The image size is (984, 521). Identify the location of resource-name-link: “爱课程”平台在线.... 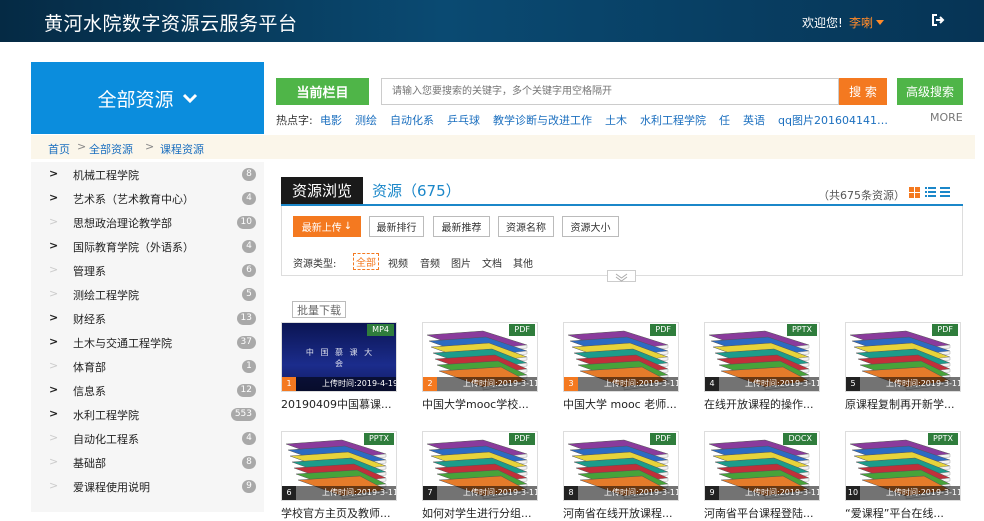
(905, 513).